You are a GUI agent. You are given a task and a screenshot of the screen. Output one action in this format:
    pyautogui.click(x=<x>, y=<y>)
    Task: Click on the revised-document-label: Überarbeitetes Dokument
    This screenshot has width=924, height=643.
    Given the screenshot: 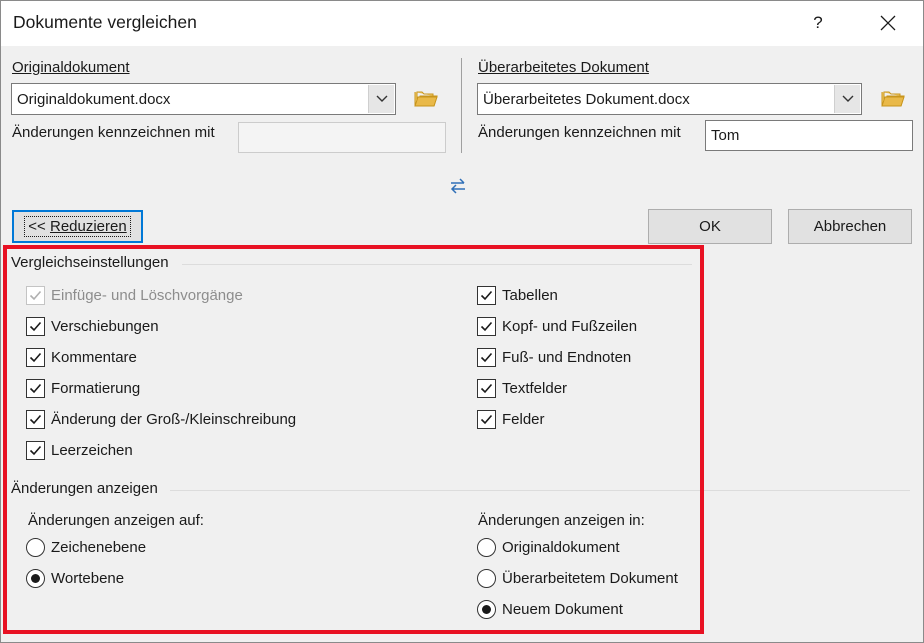 What is the action you would take?
    pyautogui.click(x=563, y=67)
    